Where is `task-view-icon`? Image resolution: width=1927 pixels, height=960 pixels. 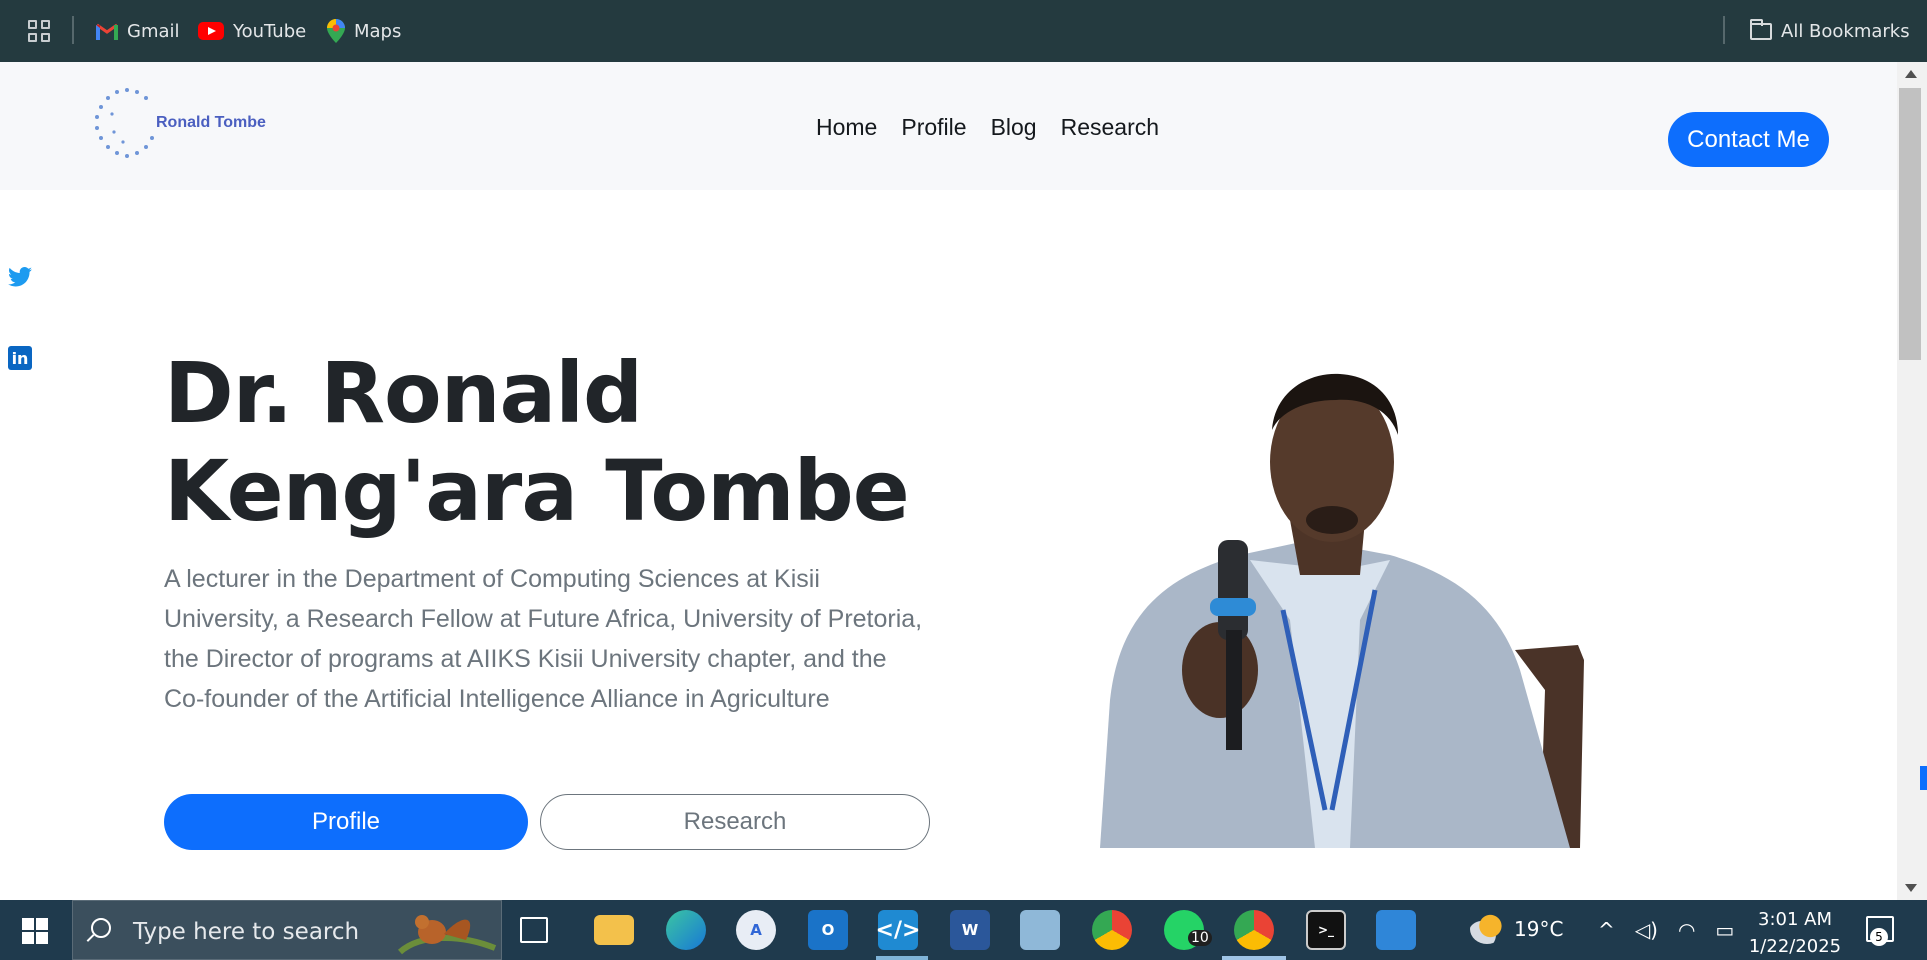
task-view-icon is located at coordinates (534, 930).